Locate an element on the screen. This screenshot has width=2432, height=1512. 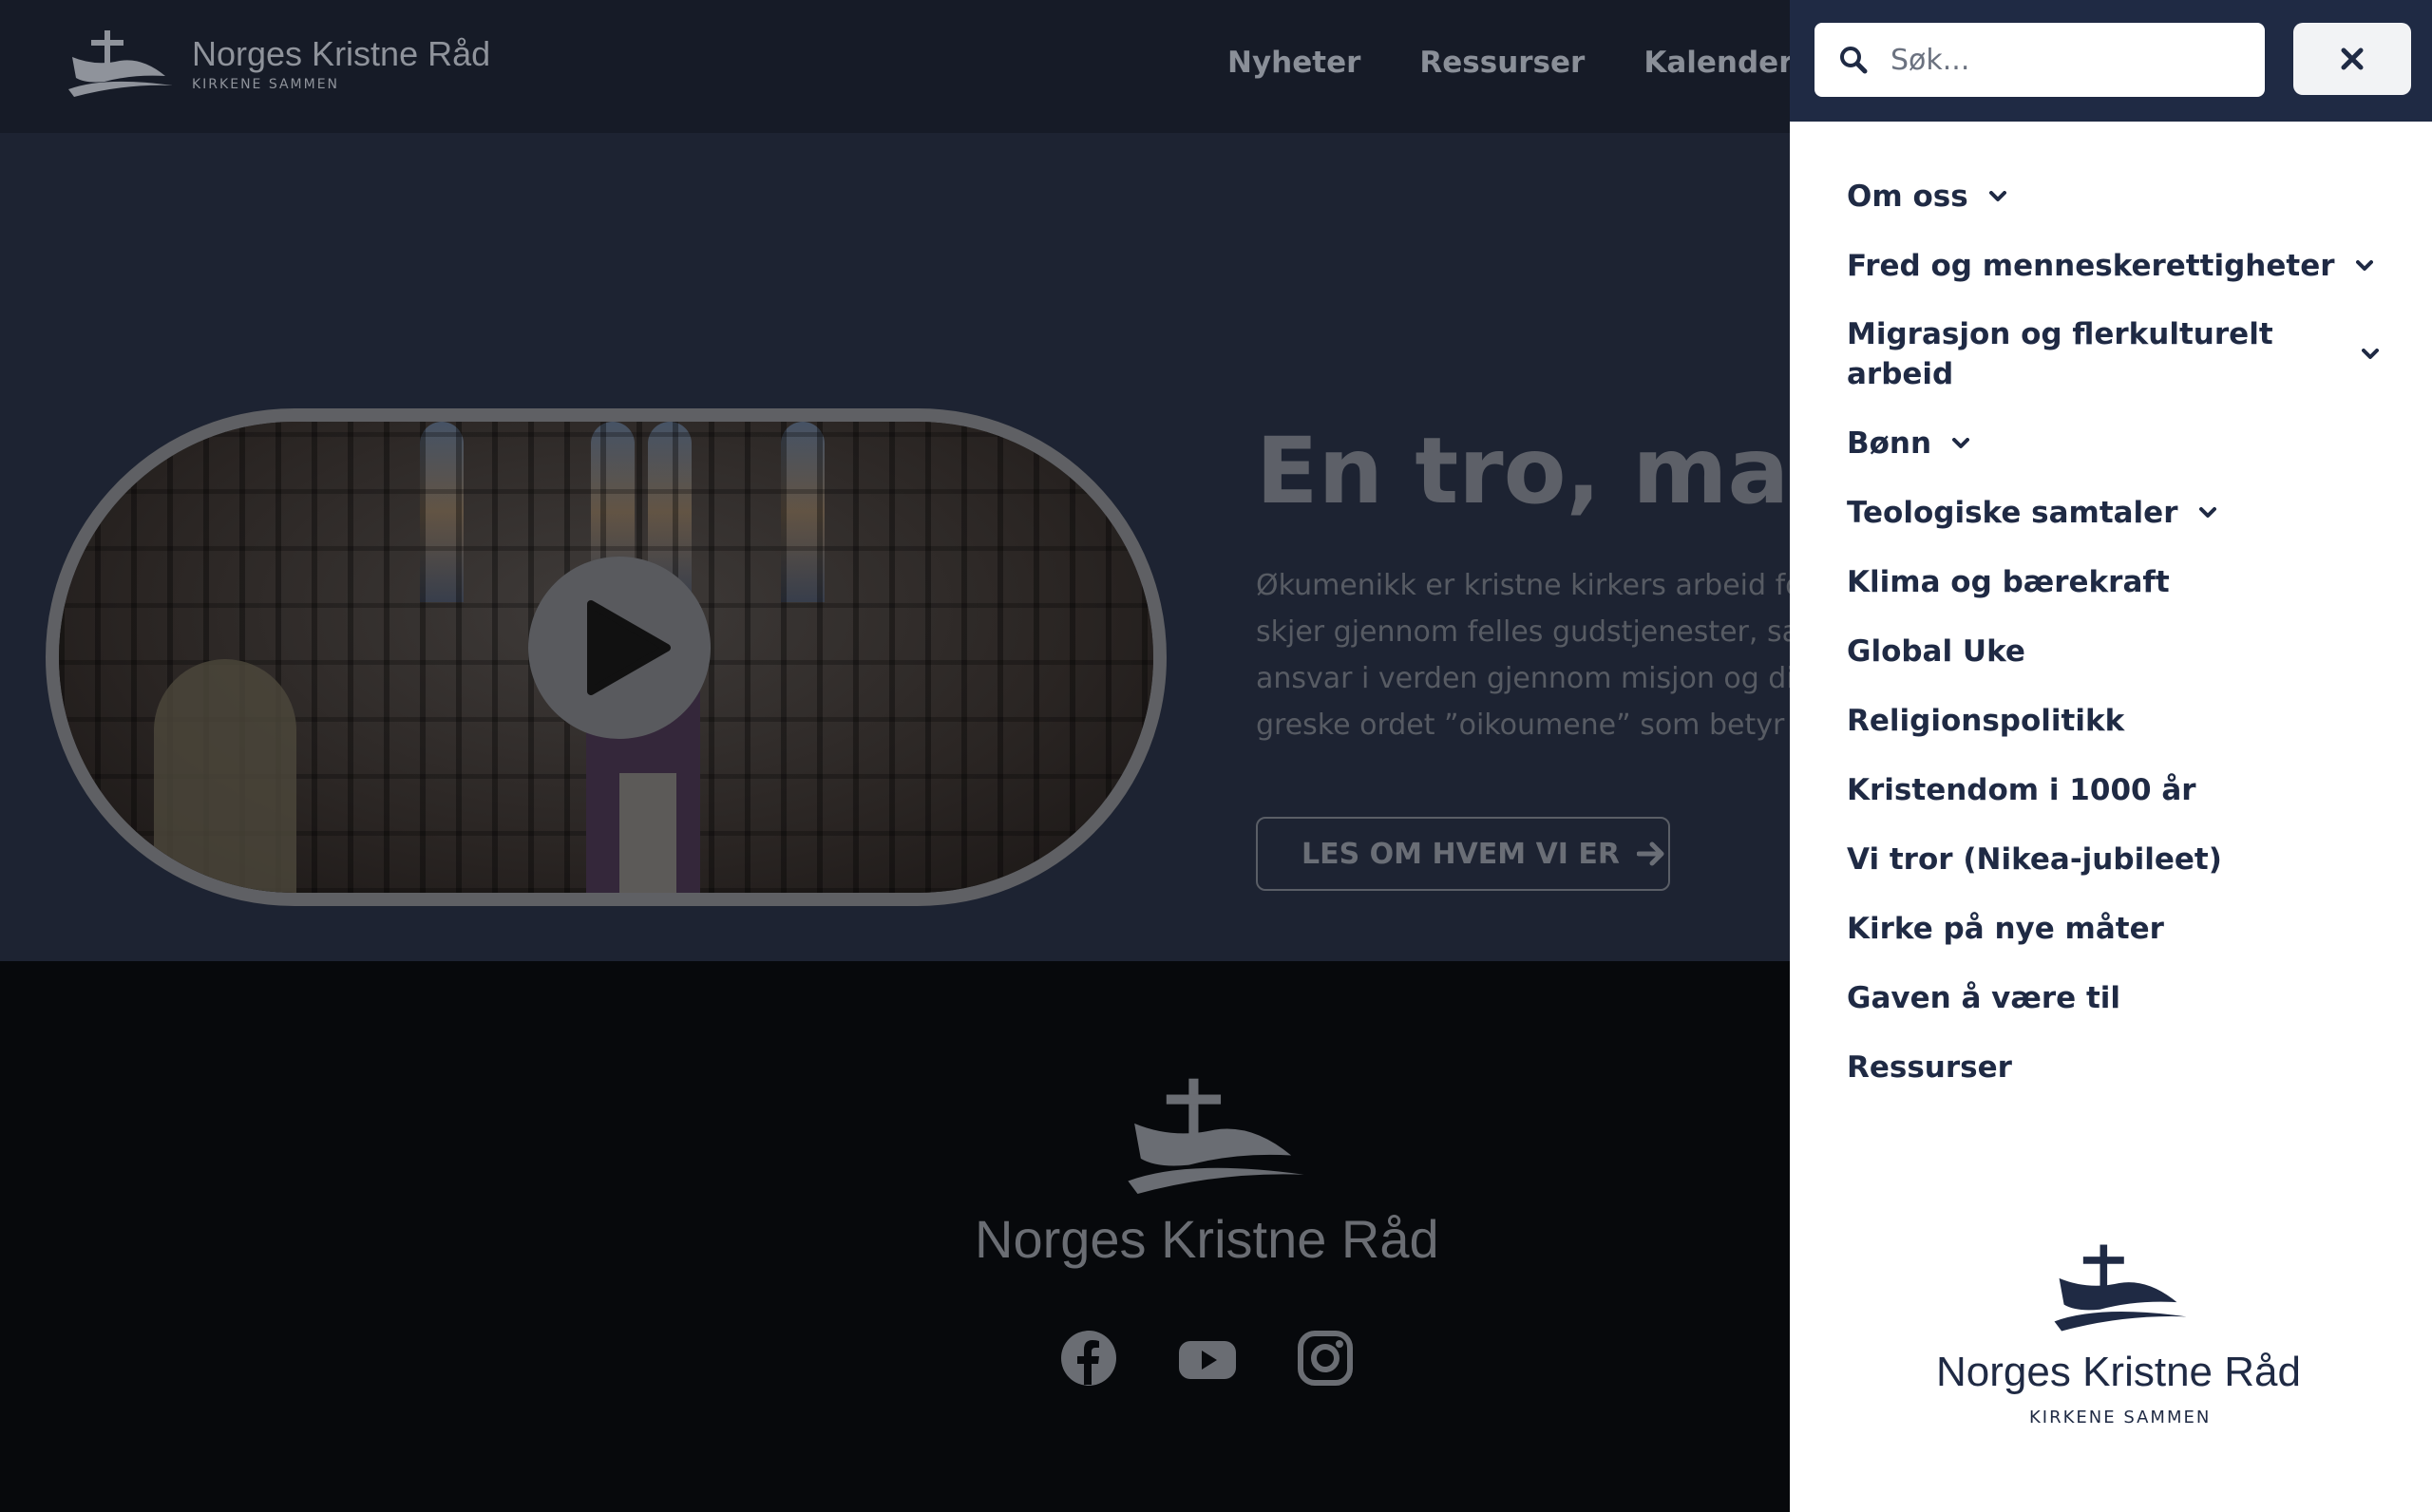
angel-statue is located at coordinates (225, 776).